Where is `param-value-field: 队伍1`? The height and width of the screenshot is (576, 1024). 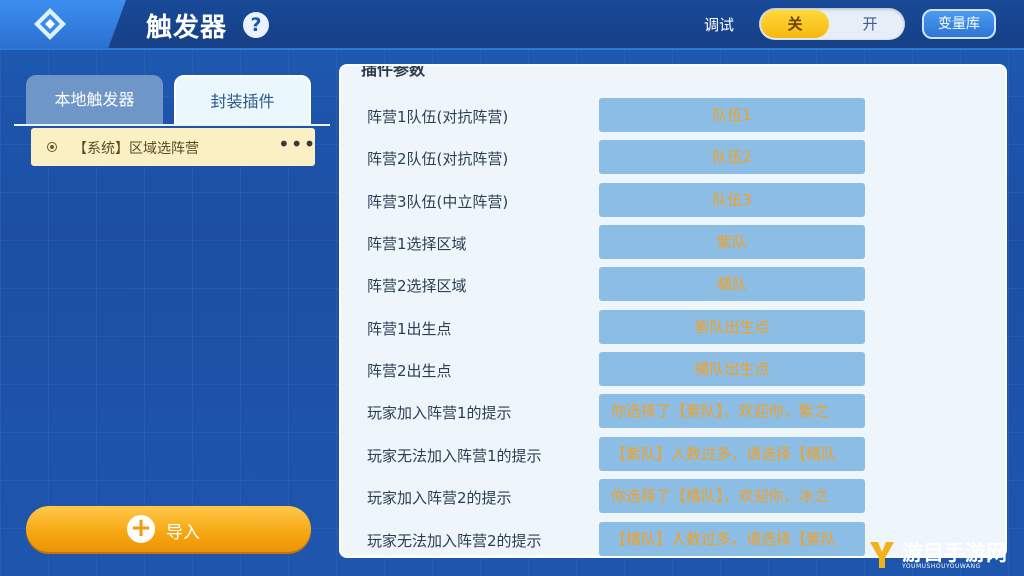
param-value-field: 队伍1 is located at coordinates (732, 115).